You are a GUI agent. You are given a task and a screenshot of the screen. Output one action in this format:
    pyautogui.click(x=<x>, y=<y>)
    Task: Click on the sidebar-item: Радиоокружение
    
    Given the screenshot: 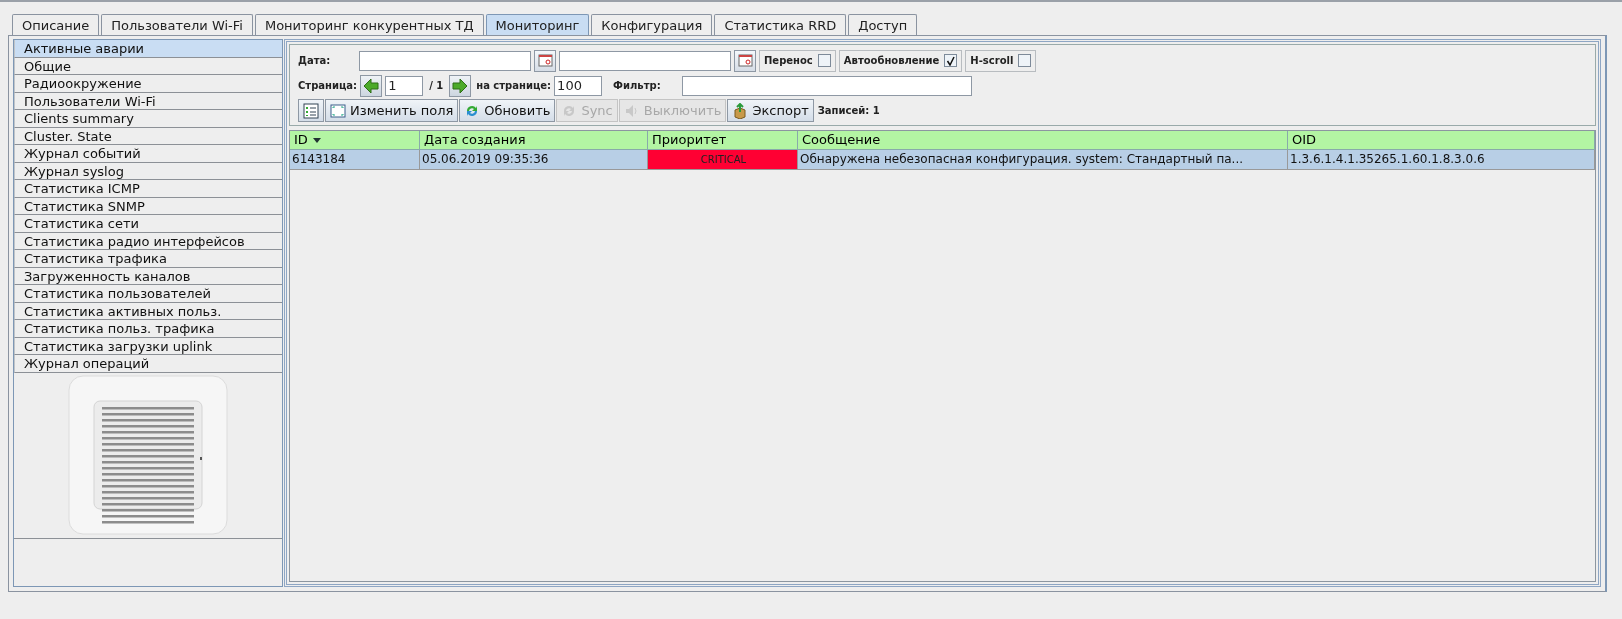 What is the action you would take?
    pyautogui.click(x=148, y=84)
    